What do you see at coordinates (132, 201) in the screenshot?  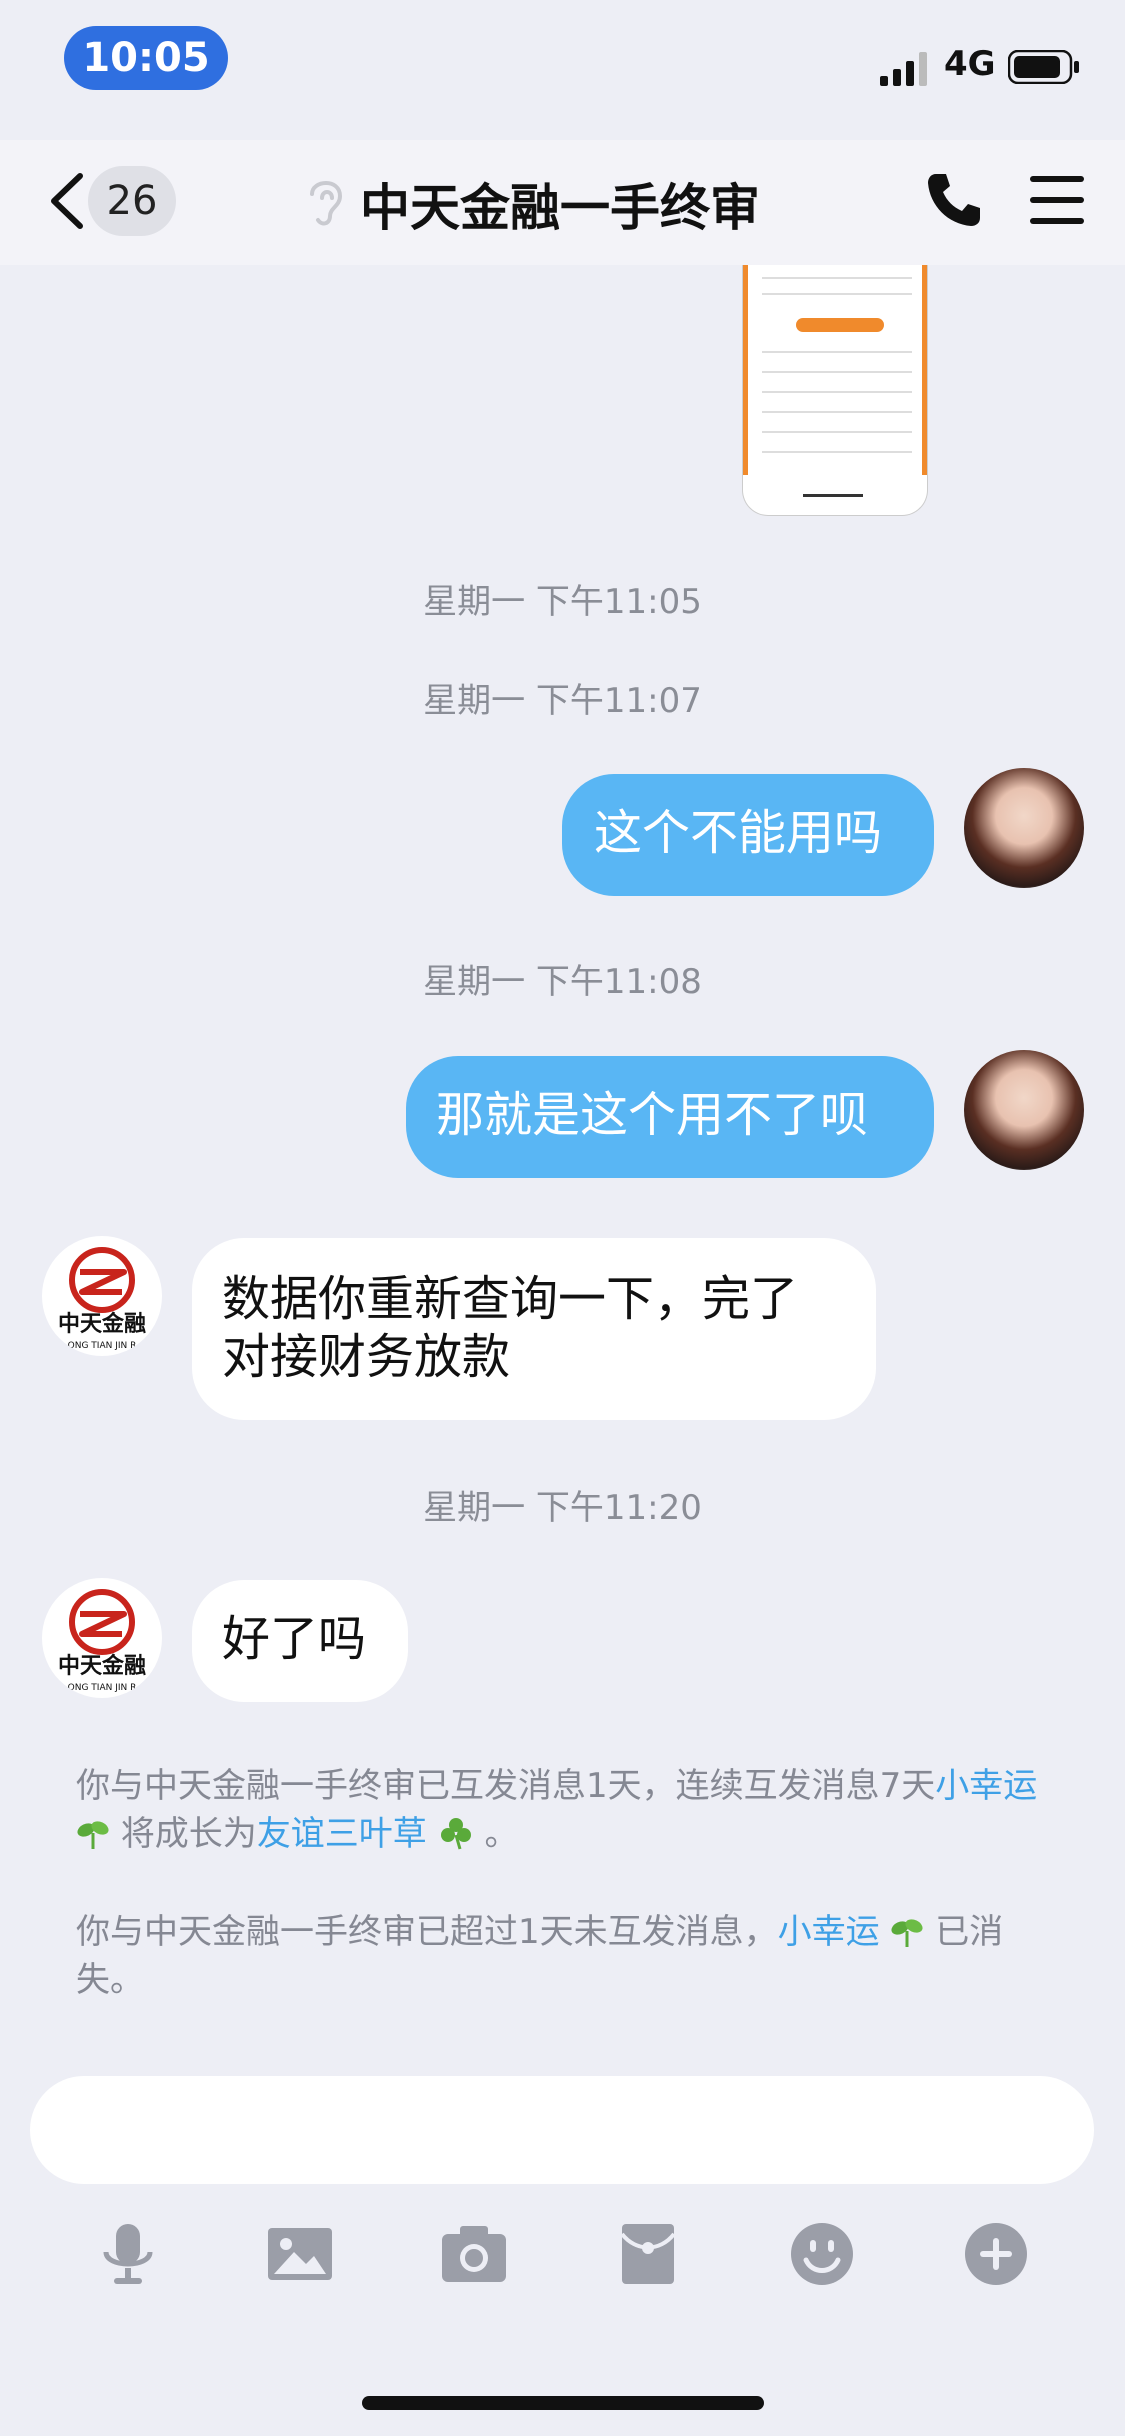 I see `unread-count-badge: 26` at bounding box center [132, 201].